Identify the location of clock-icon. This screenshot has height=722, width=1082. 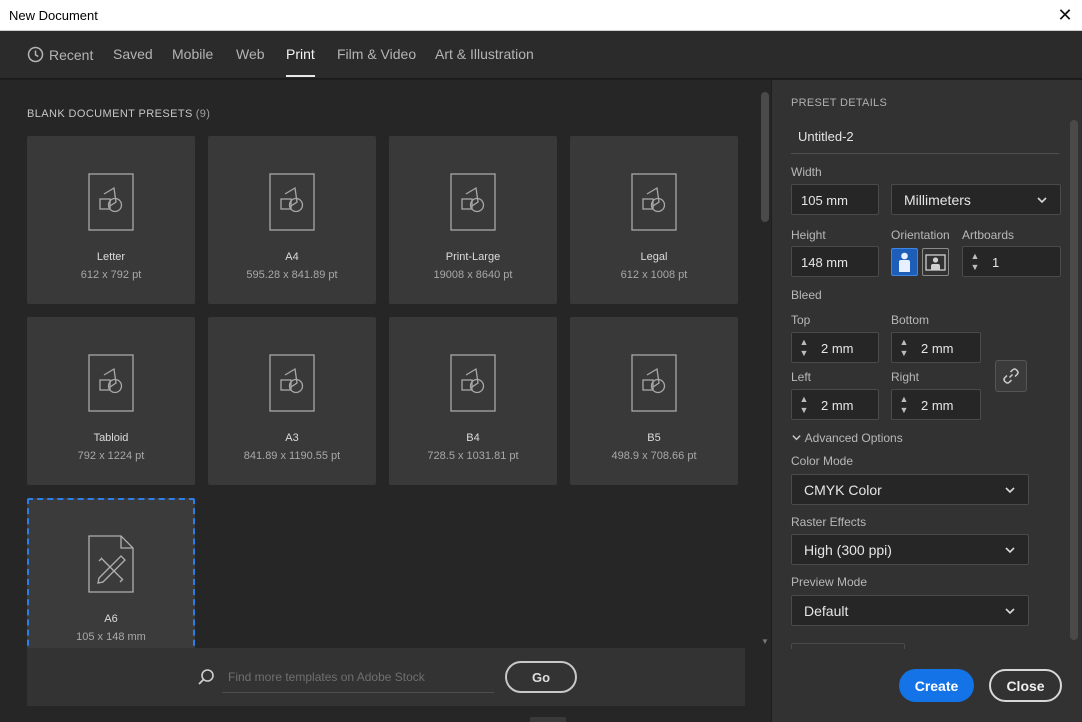
(35, 54).